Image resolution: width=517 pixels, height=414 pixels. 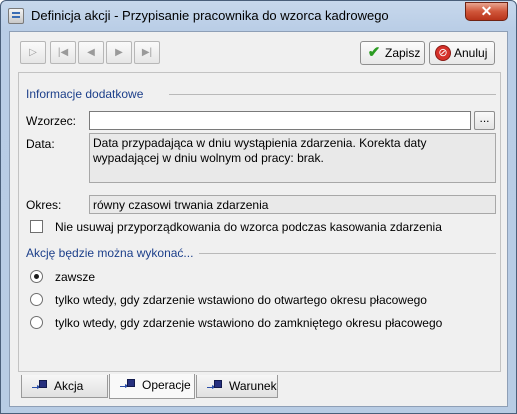 I want to click on last-record-button: ▶|, so click(x=147, y=52).